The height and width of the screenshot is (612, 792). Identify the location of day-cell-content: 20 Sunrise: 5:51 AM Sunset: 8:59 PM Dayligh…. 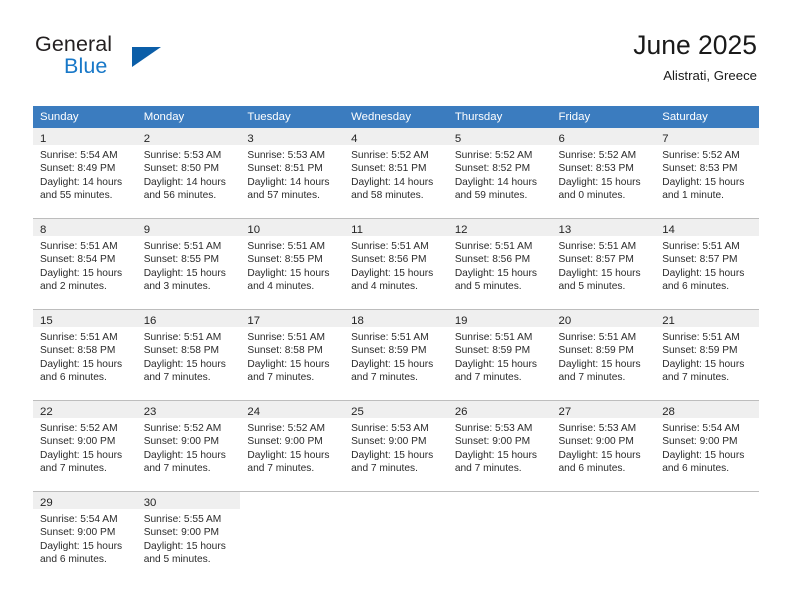
(603, 355).